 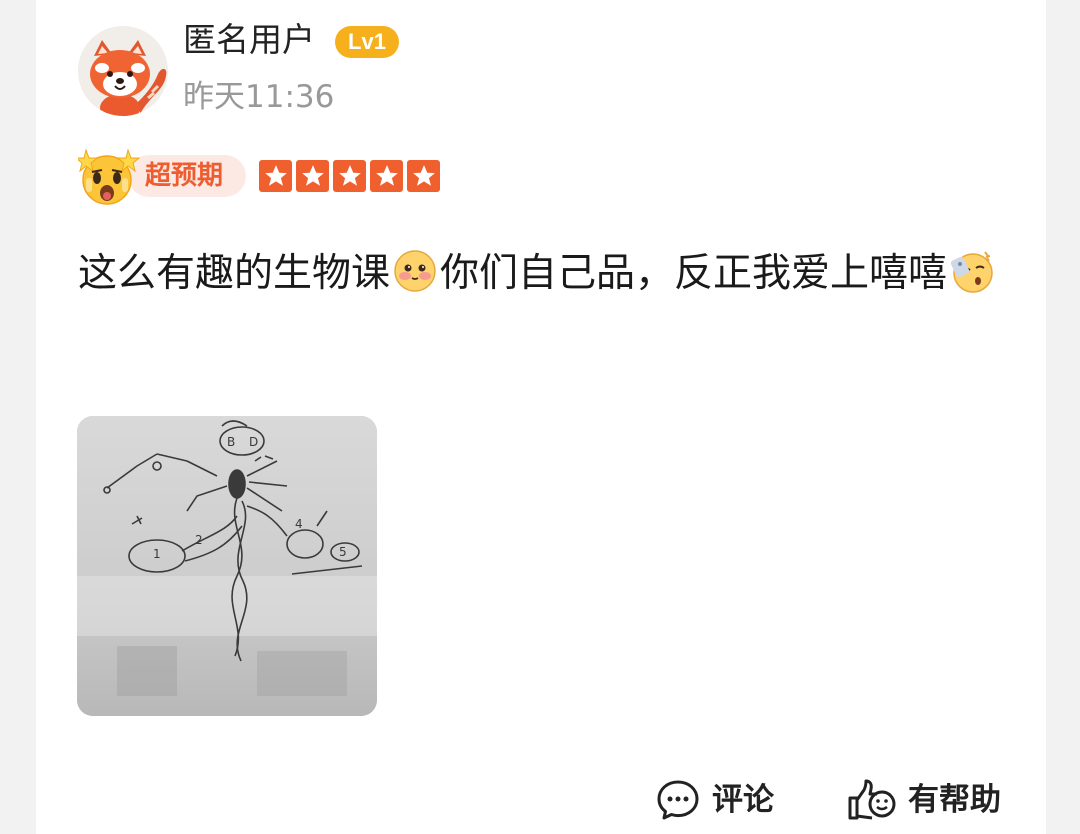 I want to click on whiteboard-drawing-photo: B D 1 2 4 5, so click(x=227, y=566).